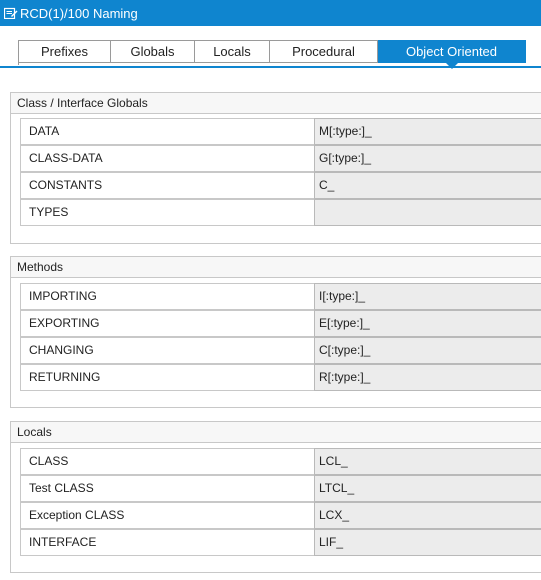 This screenshot has height=580, width=541. I want to click on field-label: CLASS-DATA, so click(167, 158).